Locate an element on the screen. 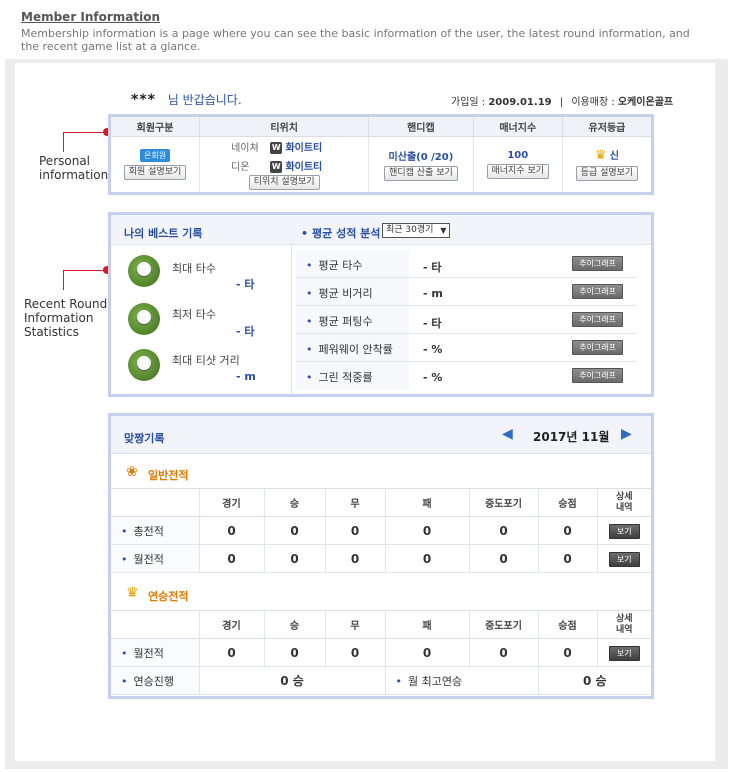  page-title: Member Information is located at coordinates (91, 17).